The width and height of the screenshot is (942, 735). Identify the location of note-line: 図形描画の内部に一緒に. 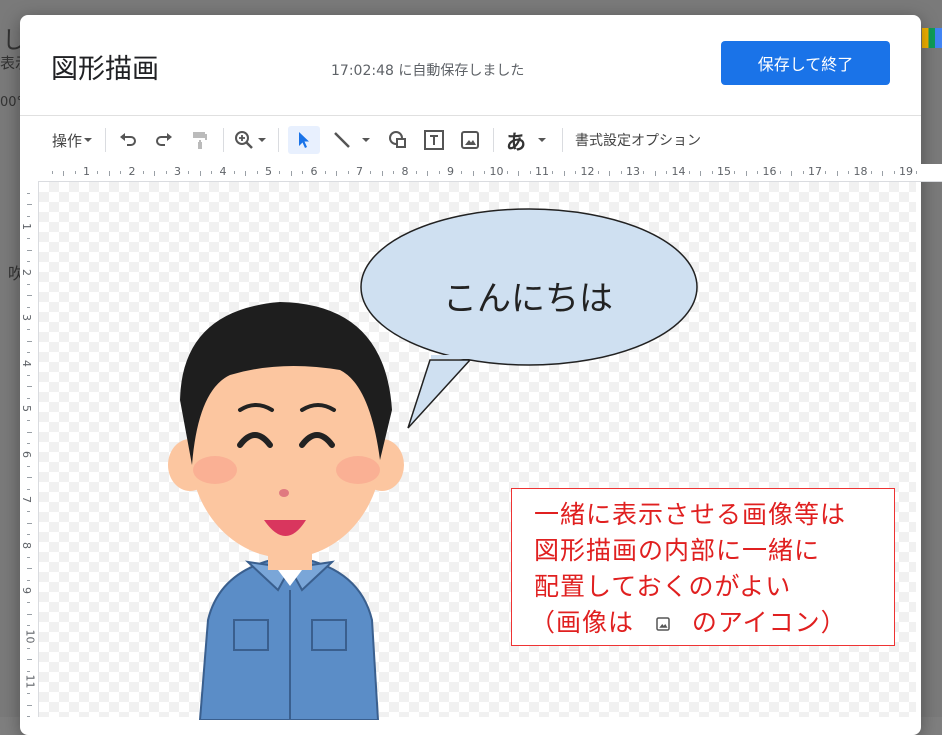
(677, 550).